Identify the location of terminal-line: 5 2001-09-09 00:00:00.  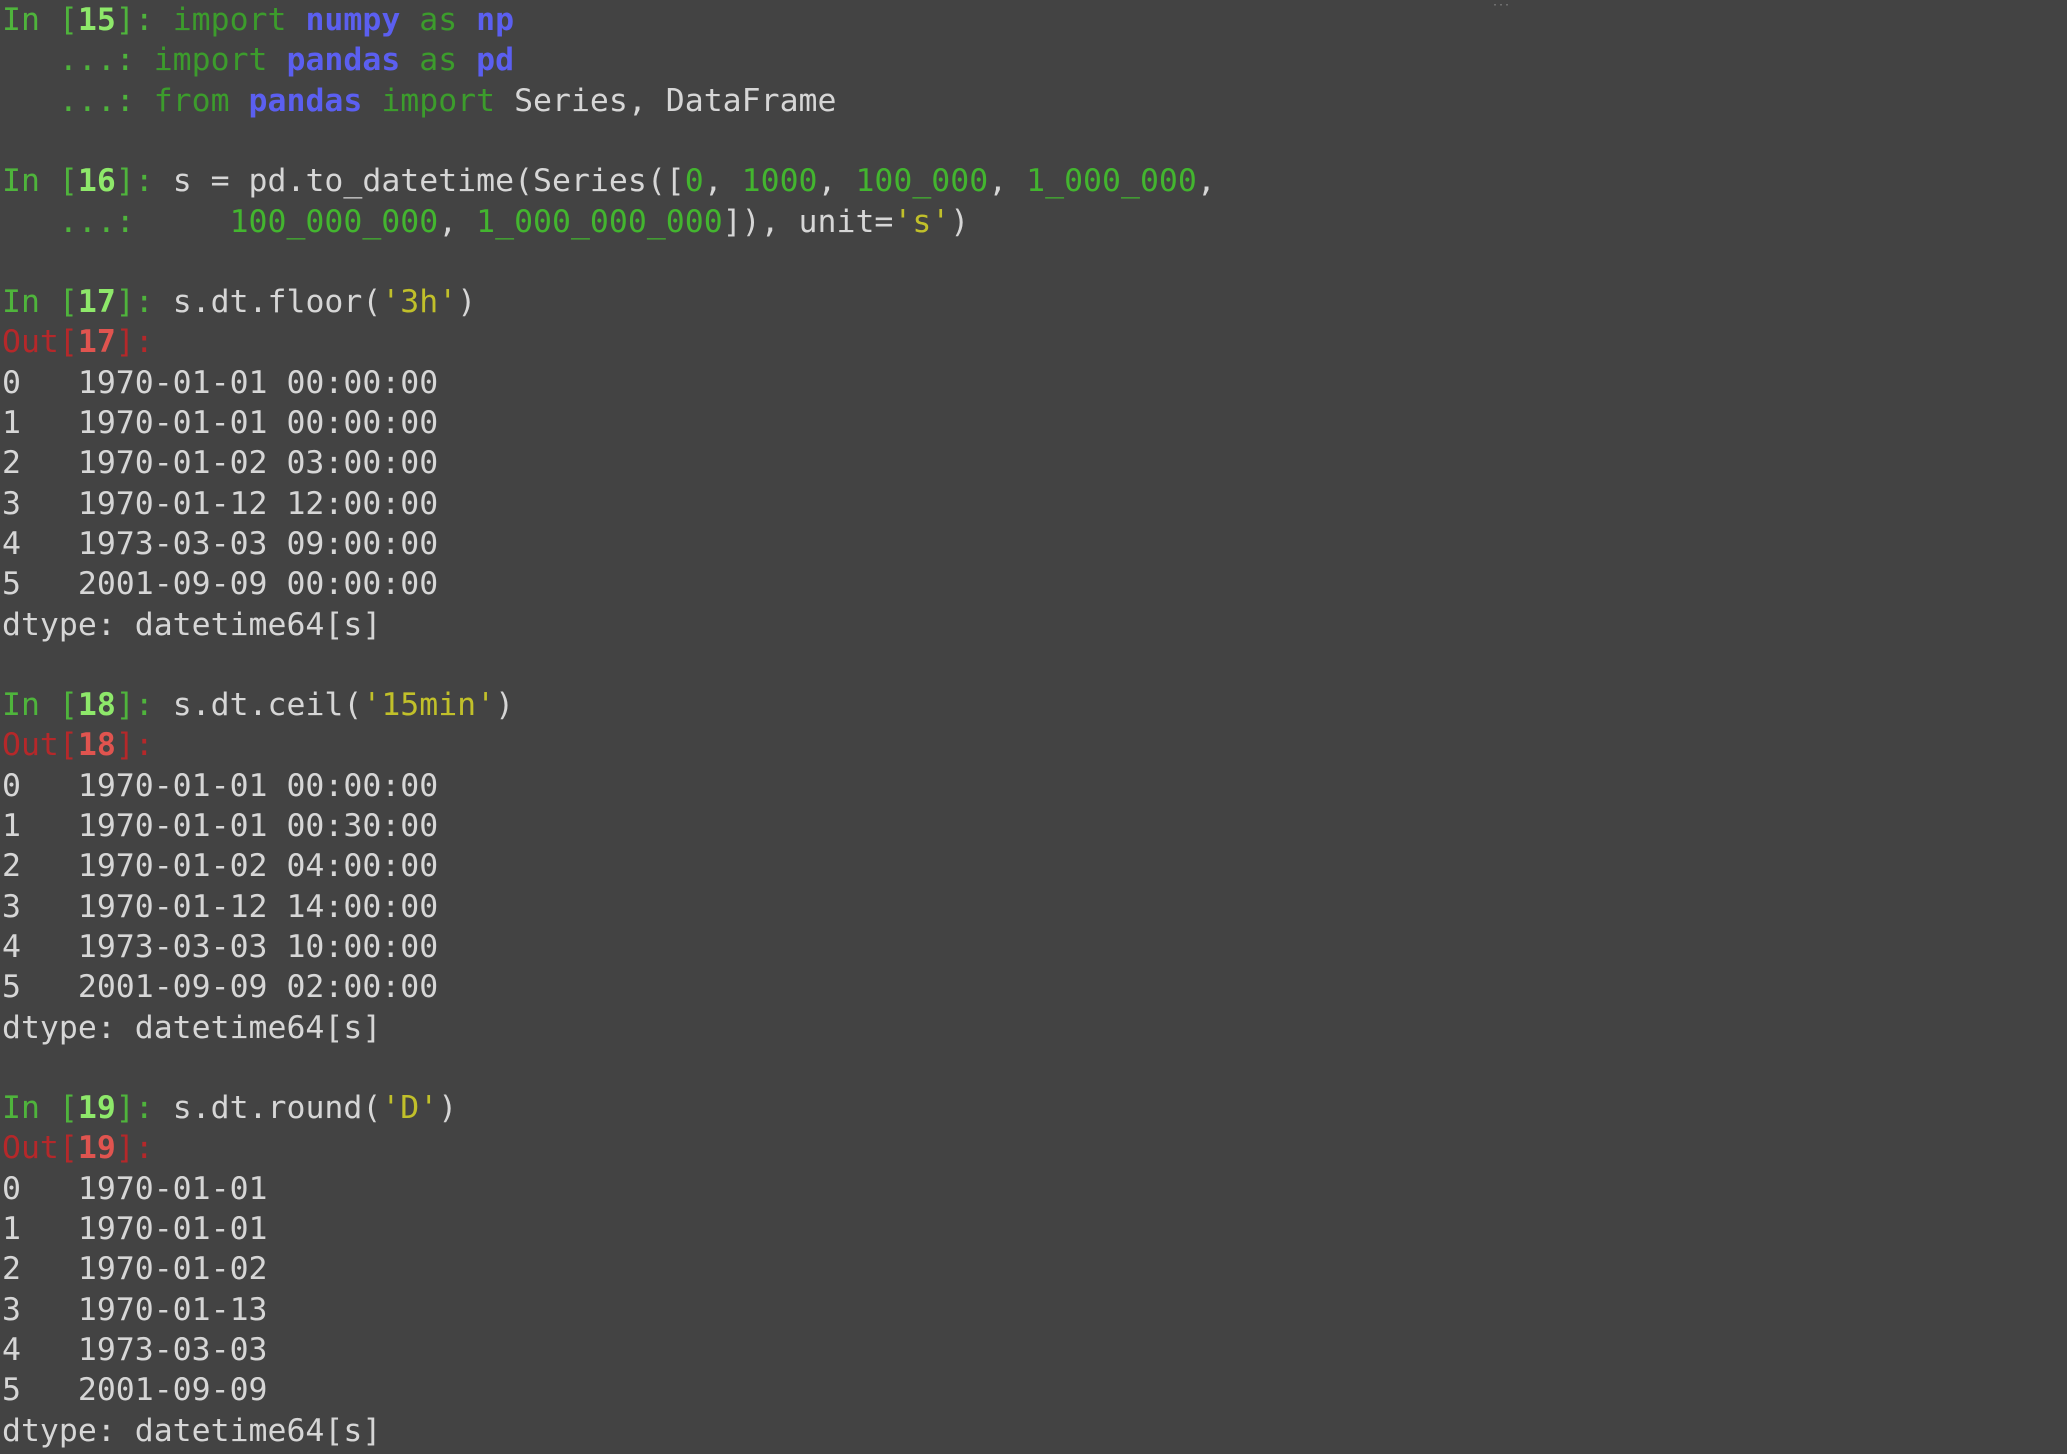
(220, 584).